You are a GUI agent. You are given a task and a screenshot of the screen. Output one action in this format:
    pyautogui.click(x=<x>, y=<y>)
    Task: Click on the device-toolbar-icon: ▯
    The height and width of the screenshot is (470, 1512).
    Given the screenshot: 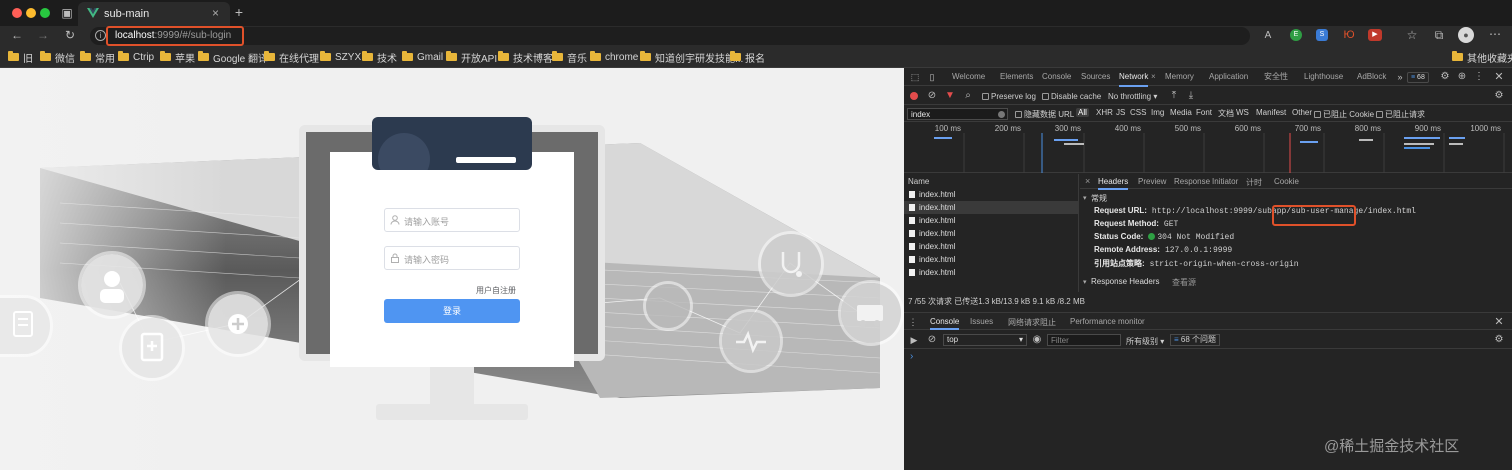 What is the action you would take?
    pyautogui.click(x=932, y=77)
    